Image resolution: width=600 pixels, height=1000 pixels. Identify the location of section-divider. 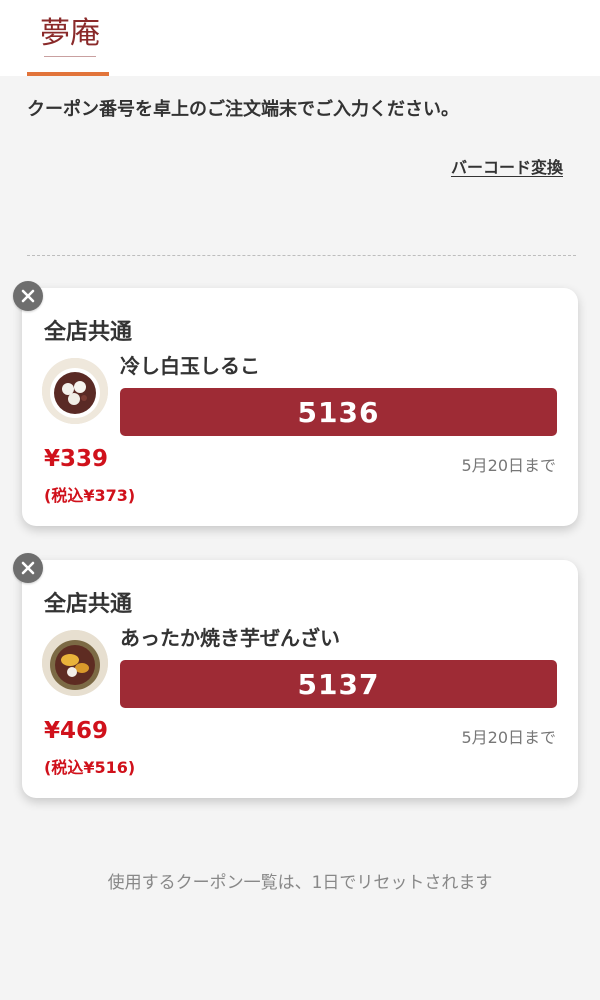
(301, 255).